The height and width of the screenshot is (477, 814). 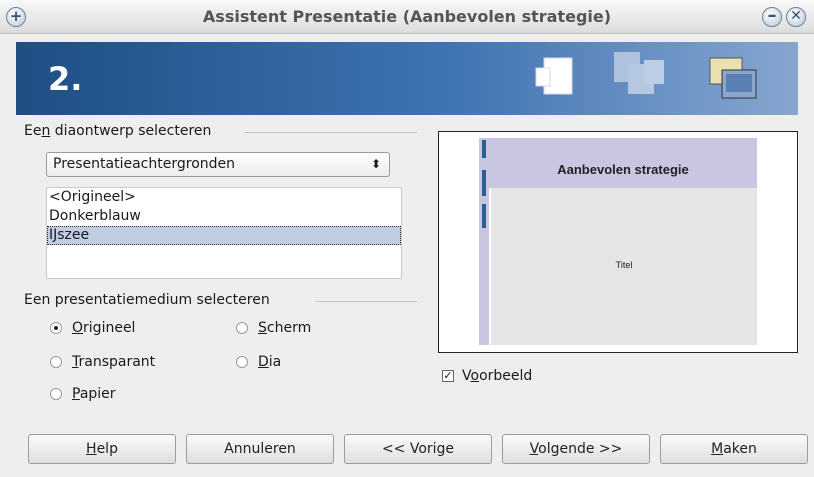 I want to click on radio-slide: Dia, so click(x=258, y=362).